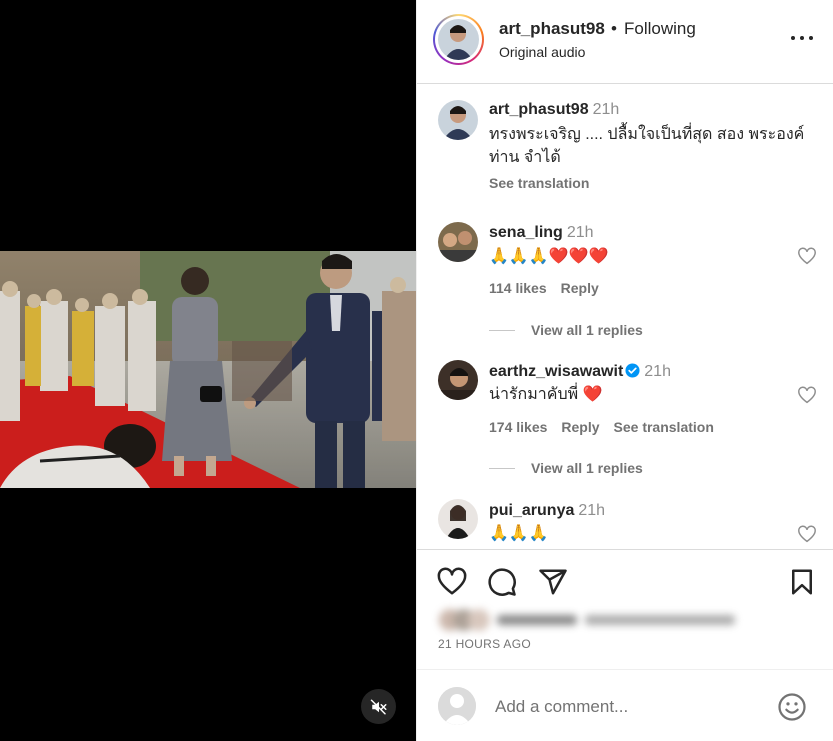 The image size is (833, 741). I want to click on author-avatar-image, so click(458, 39).